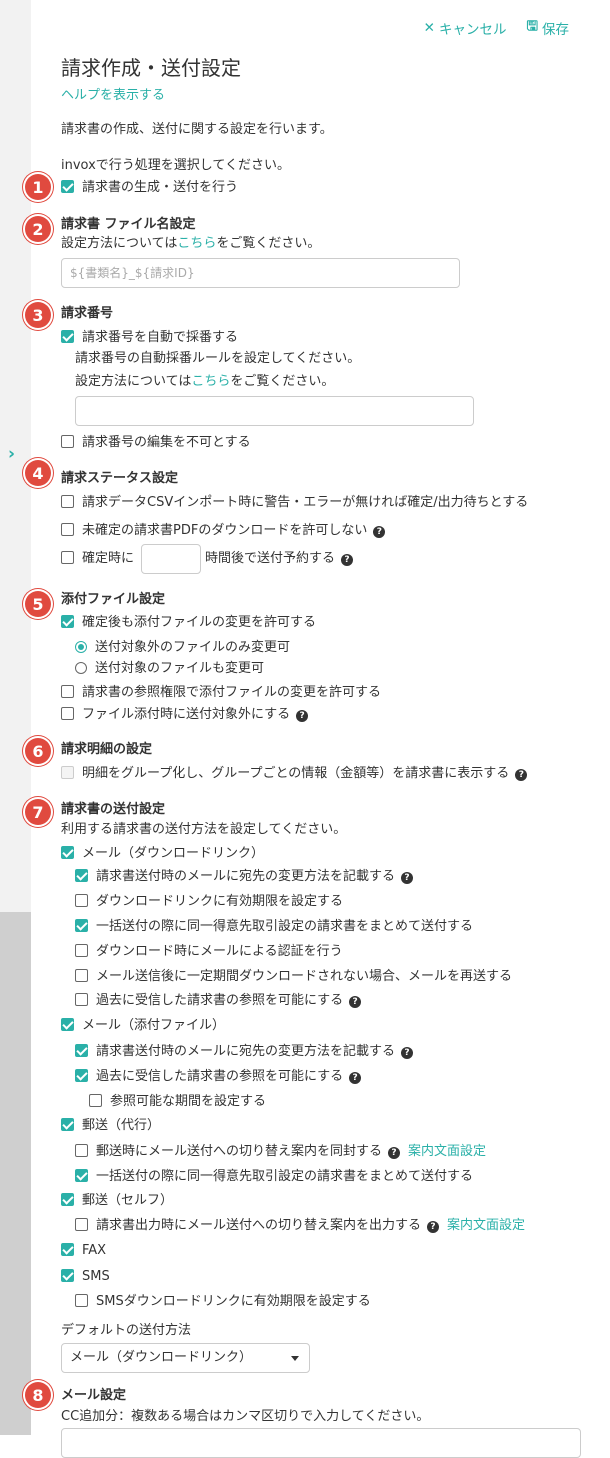 The width and height of the screenshot is (610, 1458). Describe the element at coordinates (113, 809) in the screenshot. I see `delivery-heading: 請求書の送付設定` at that location.